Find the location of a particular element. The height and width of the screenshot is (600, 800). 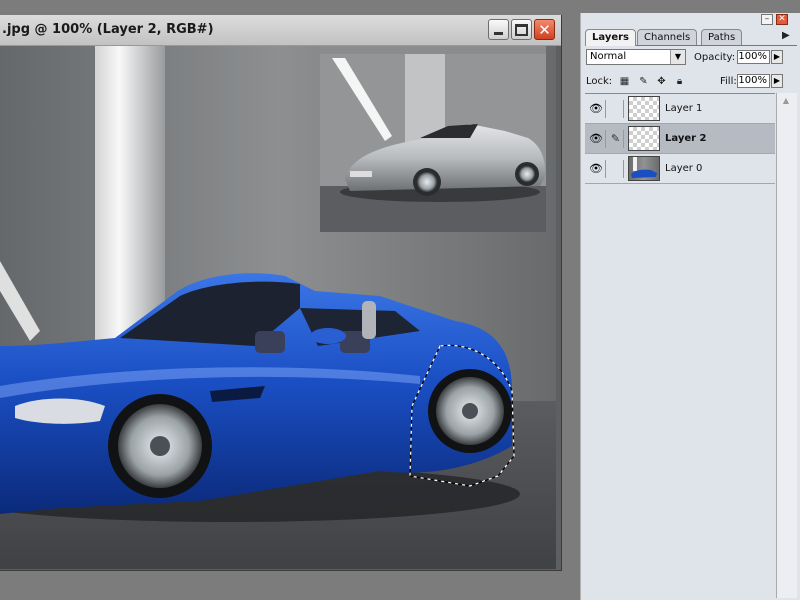

fill-label: Fill: is located at coordinates (728, 81).